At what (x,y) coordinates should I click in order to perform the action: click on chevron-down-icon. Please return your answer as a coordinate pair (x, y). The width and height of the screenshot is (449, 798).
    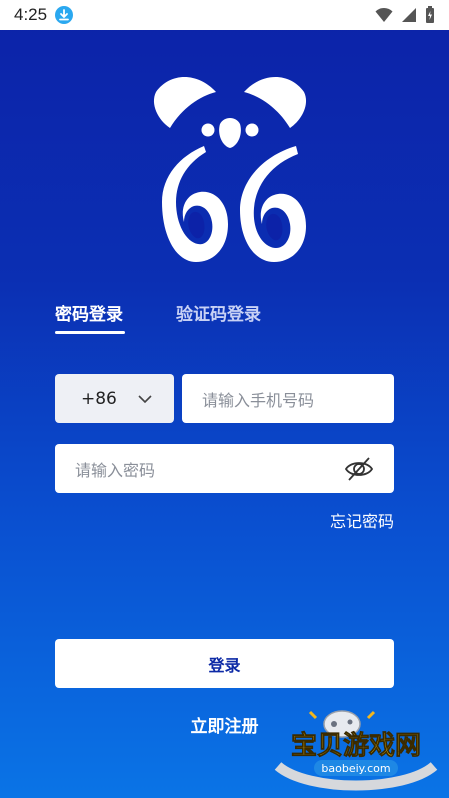
    Looking at the image, I should click on (145, 398).